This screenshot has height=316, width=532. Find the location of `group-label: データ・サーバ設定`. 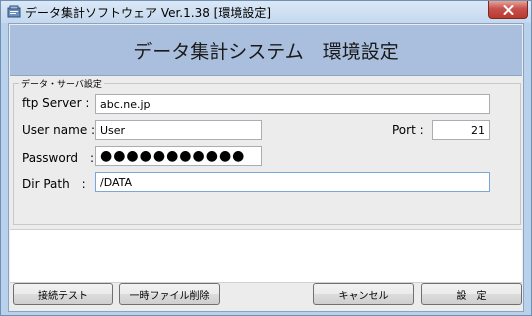

group-label: データ・サーバ設定 is located at coordinates (61, 83).